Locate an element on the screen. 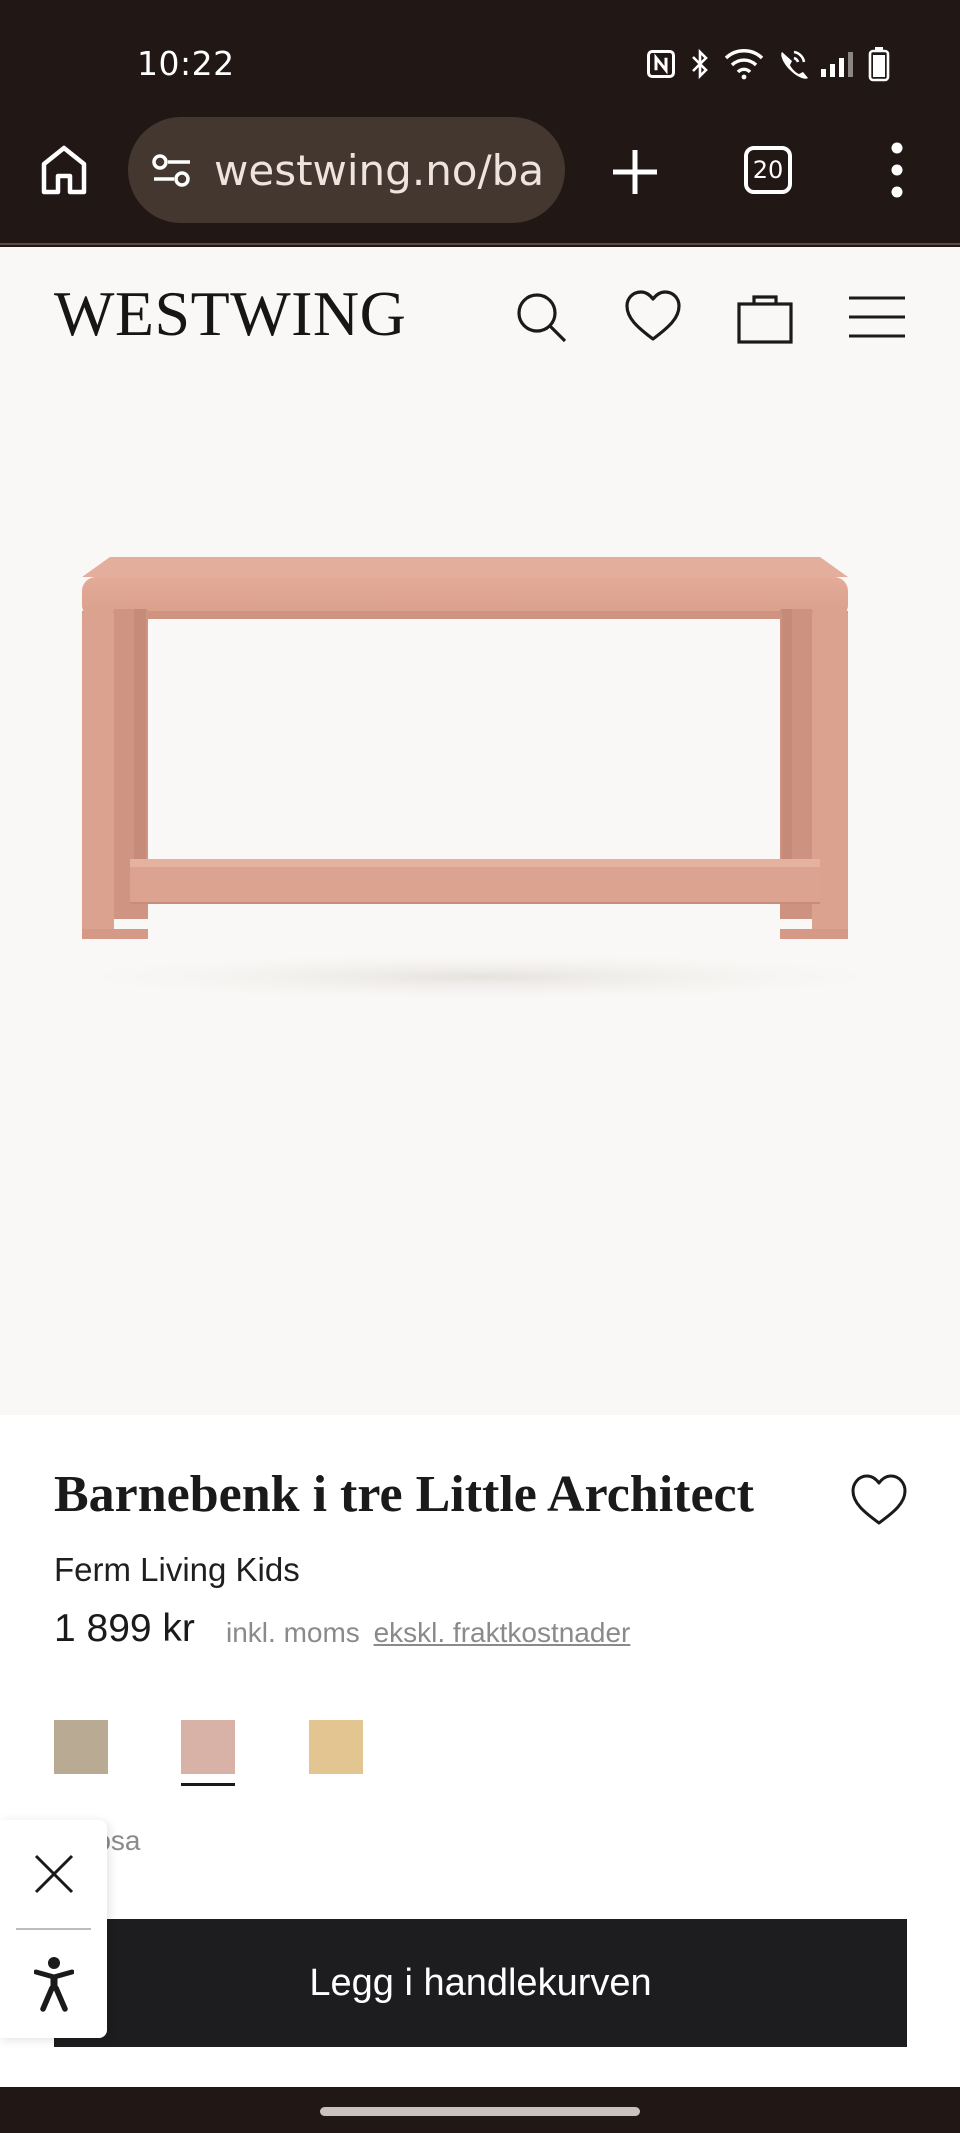 This screenshot has width=960, height=2133. address-bar: westwing.no/barr is located at coordinates (346, 170).